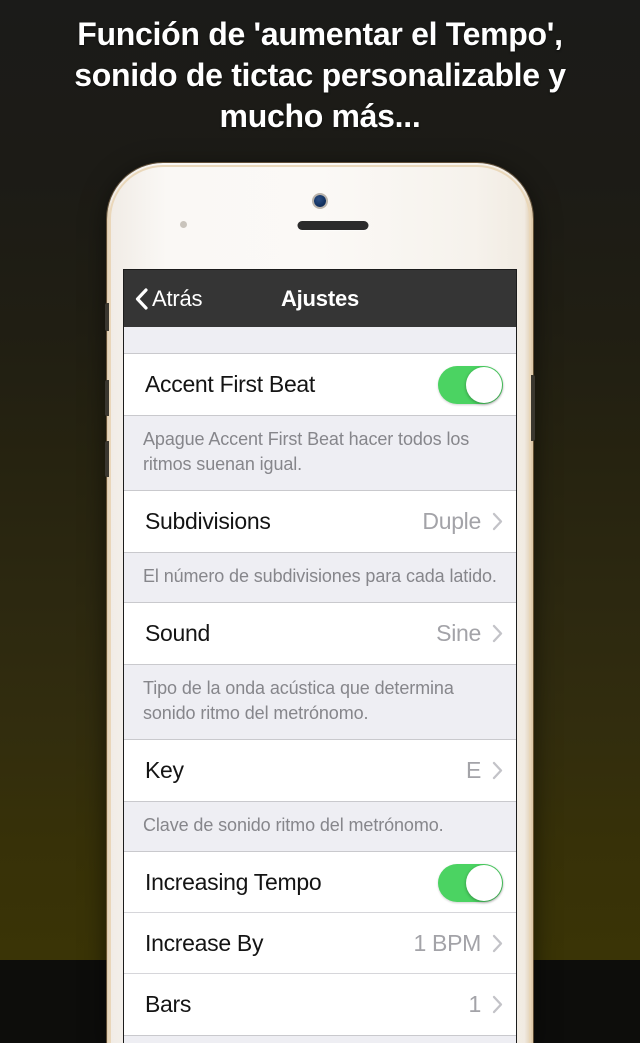 Image resolution: width=640 pixels, height=1043 pixels. I want to click on silent-switch-button, so click(107, 317).